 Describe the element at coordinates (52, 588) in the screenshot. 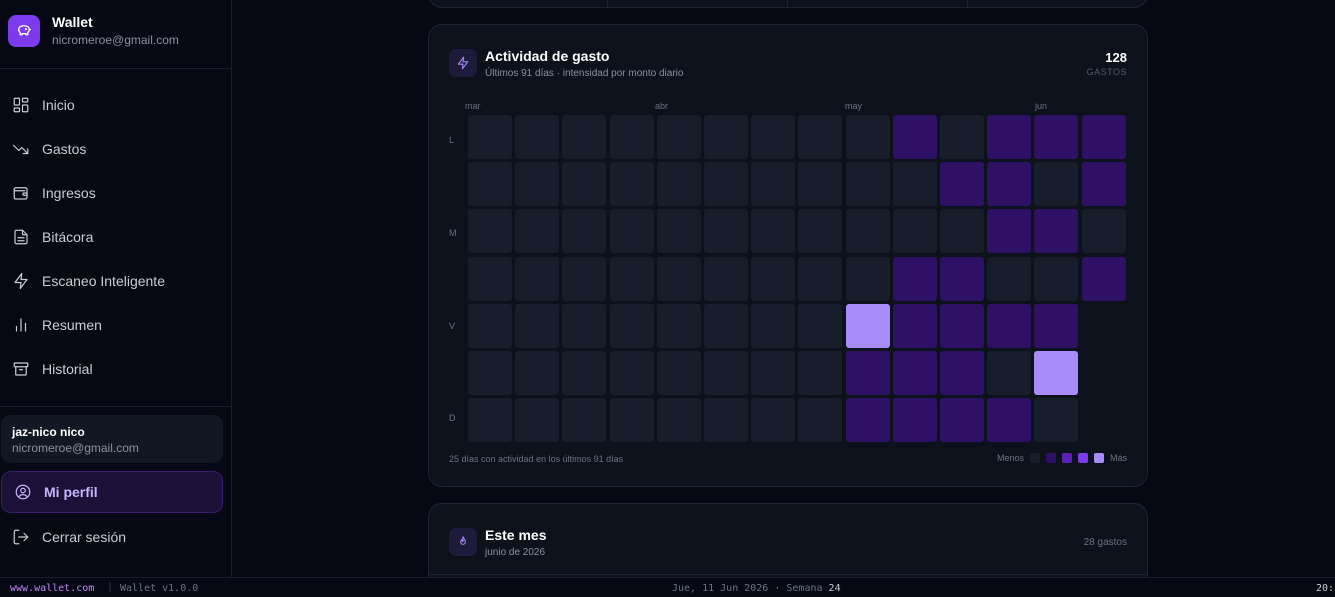

I see `website-link: www.wallet.com` at that location.